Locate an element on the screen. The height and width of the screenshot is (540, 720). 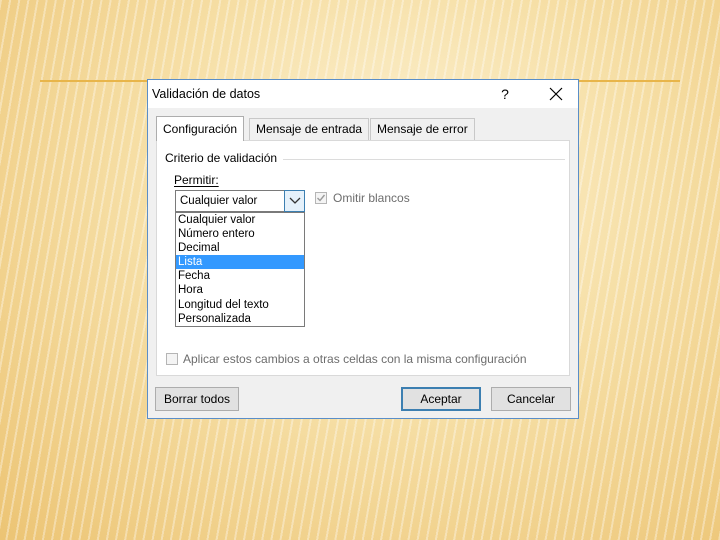
tab-mensaje-de-error: Mensaje de error is located at coordinates (422, 129).